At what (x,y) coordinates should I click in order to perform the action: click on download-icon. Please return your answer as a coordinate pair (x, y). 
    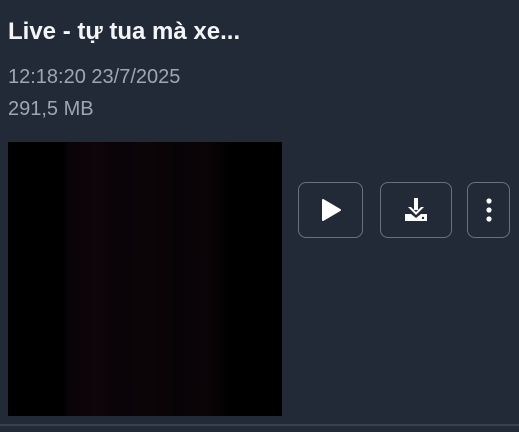
    Looking at the image, I should click on (416, 210).